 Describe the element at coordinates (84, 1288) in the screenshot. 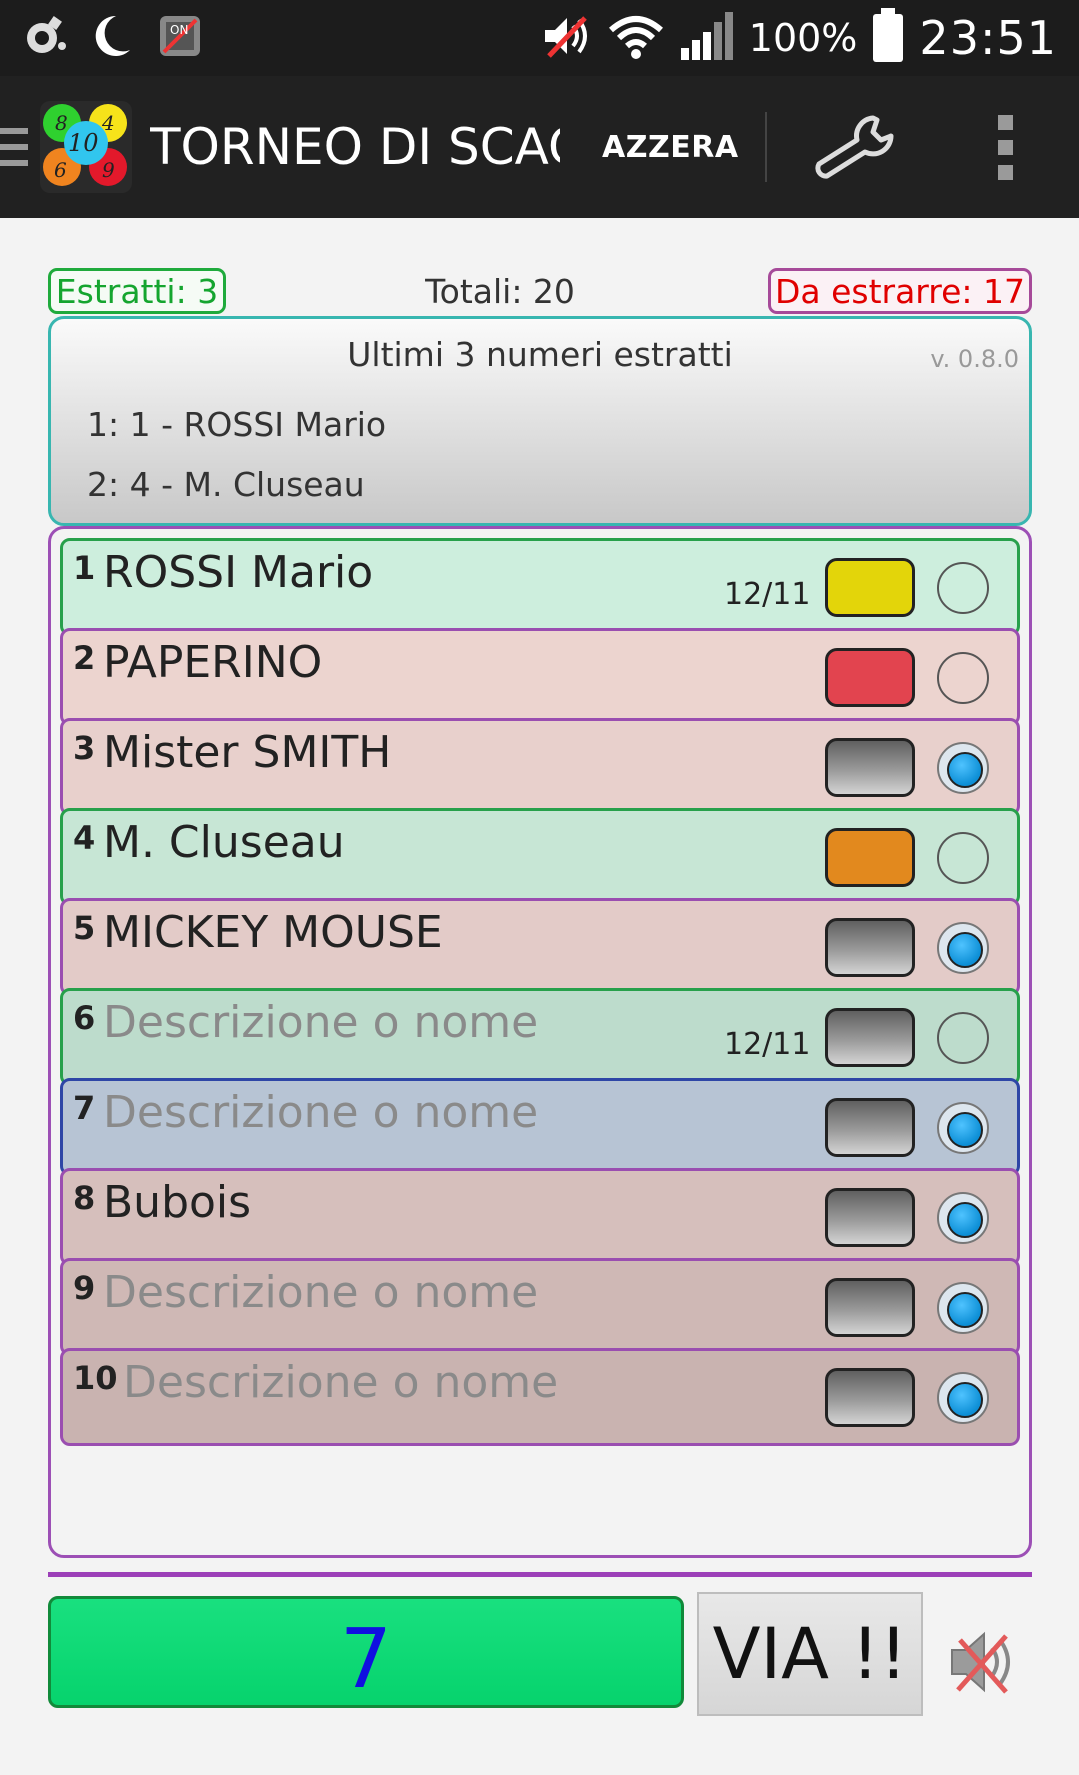

I see `row-number: 9` at that location.